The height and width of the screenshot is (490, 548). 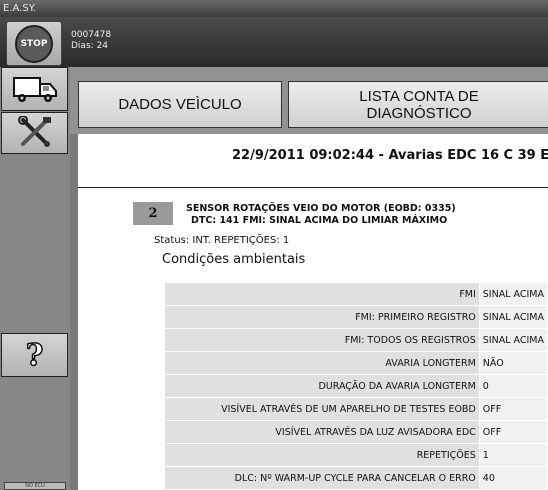 What do you see at coordinates (234, 259) in the screenshot?
I see `conditions-heading: Condições ambientais` at bounding box center [234, 259].